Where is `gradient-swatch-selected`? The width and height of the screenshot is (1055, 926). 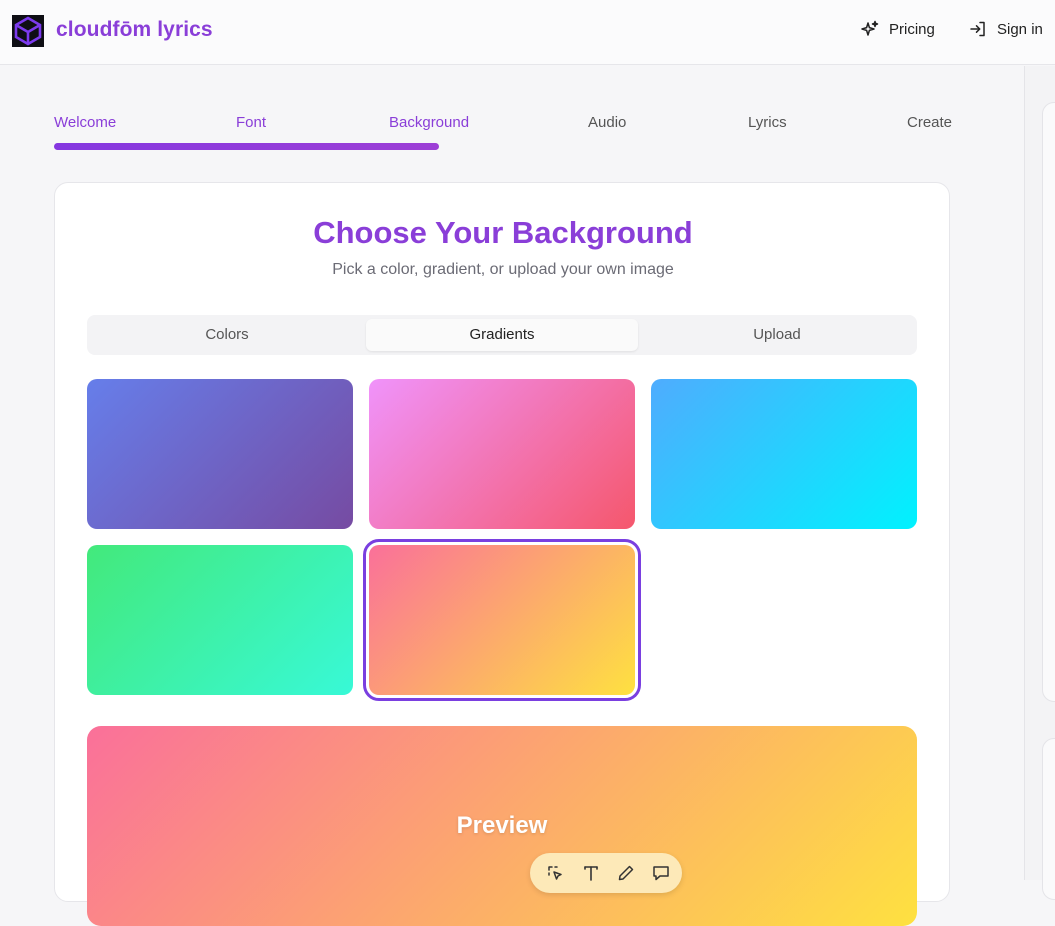 gradient-swatch-selected is located at coordinates (502, 620).